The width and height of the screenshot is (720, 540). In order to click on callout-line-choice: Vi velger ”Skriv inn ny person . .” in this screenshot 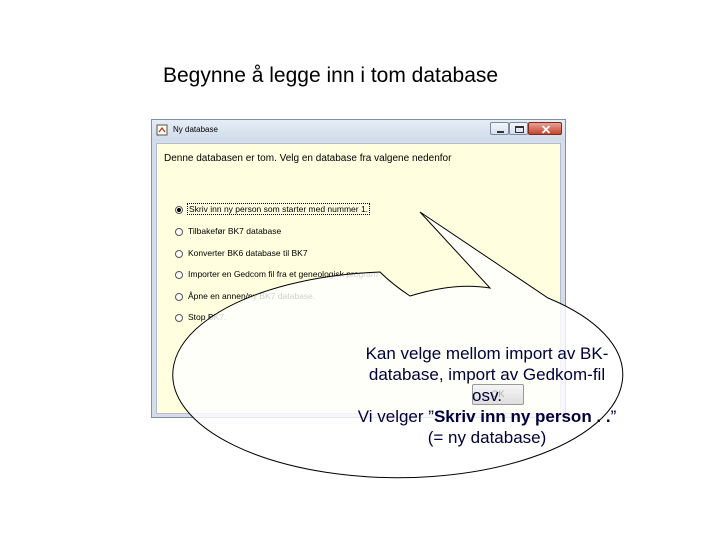, I will do `click(487, 416)`.